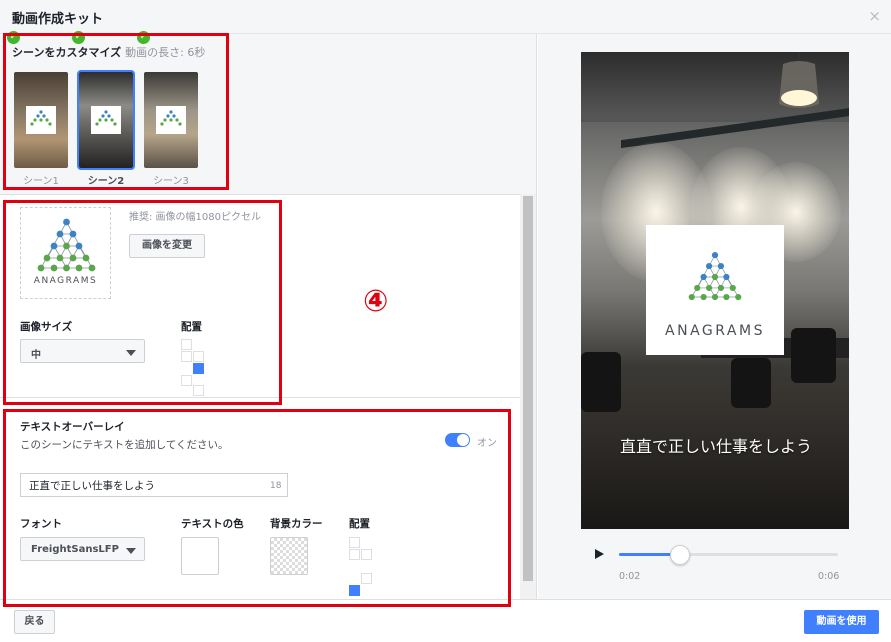 Image resolution: width=891 pixels, height=642 pixels. Describe the element at coordinates (165, 52) in the screenshot. I see `video-duration: 動画の長さ: 6秒` at that location.